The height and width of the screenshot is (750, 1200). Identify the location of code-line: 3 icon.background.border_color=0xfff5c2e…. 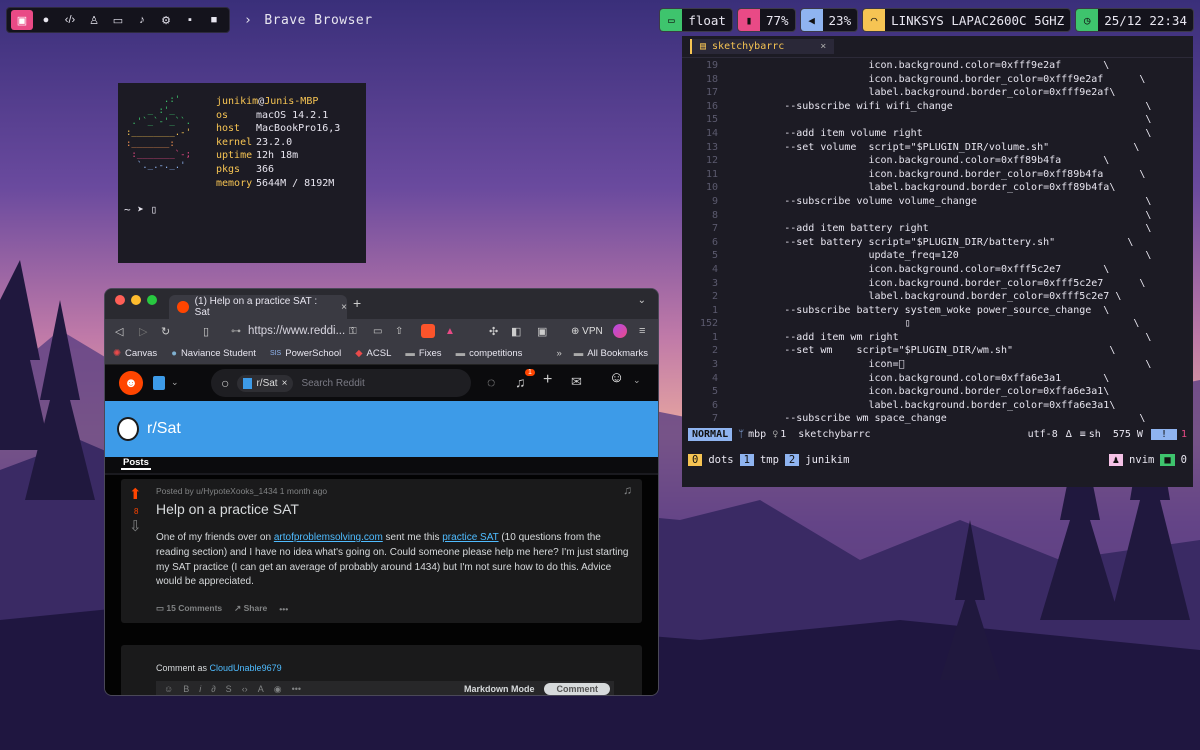
(937, 284).